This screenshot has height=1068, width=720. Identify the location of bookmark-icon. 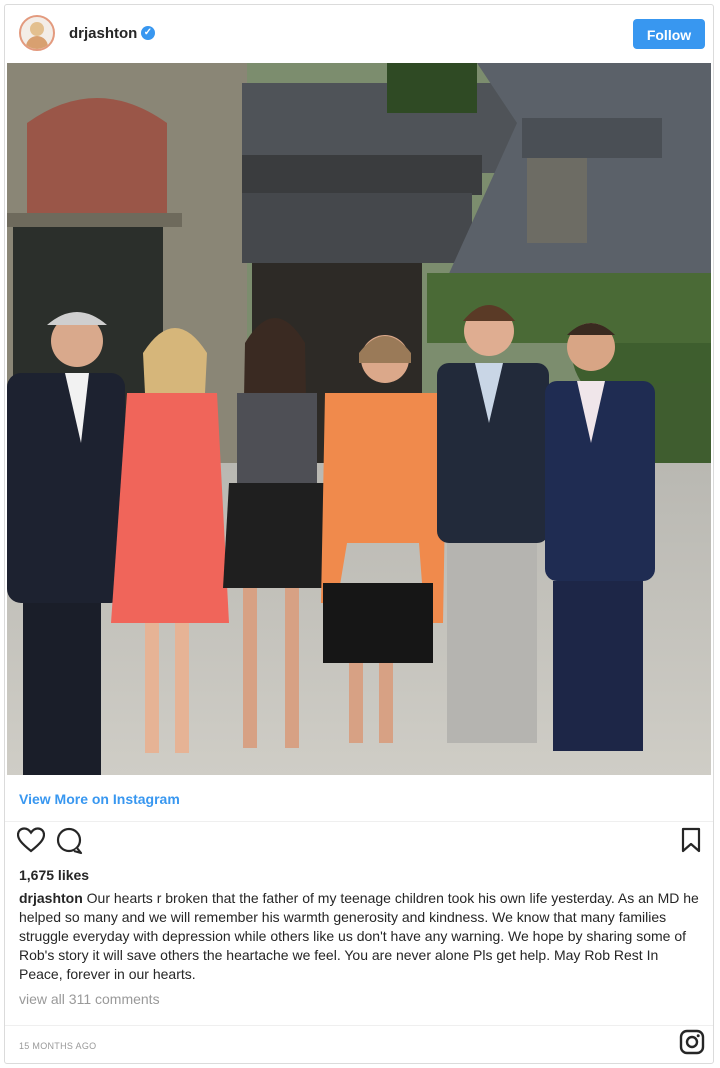
(691, 840).